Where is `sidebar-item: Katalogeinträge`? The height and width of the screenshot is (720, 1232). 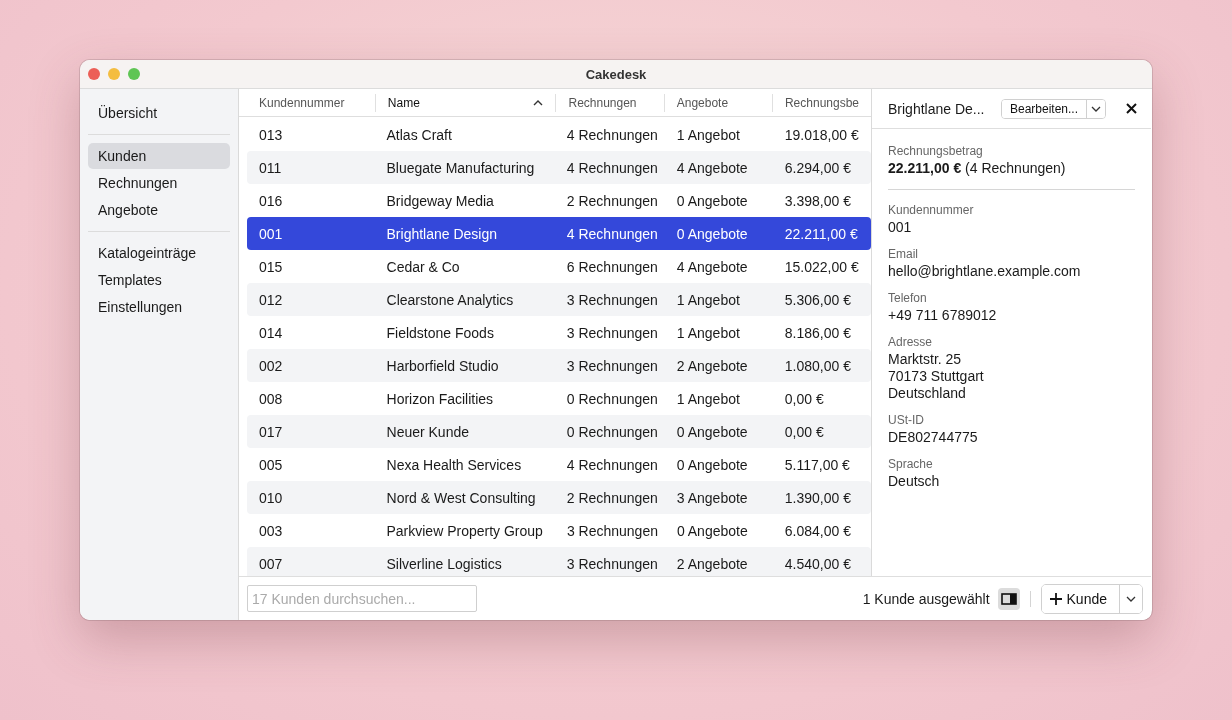 sidebar-item: Katalogeinträge is located at coordinates (159, 253).